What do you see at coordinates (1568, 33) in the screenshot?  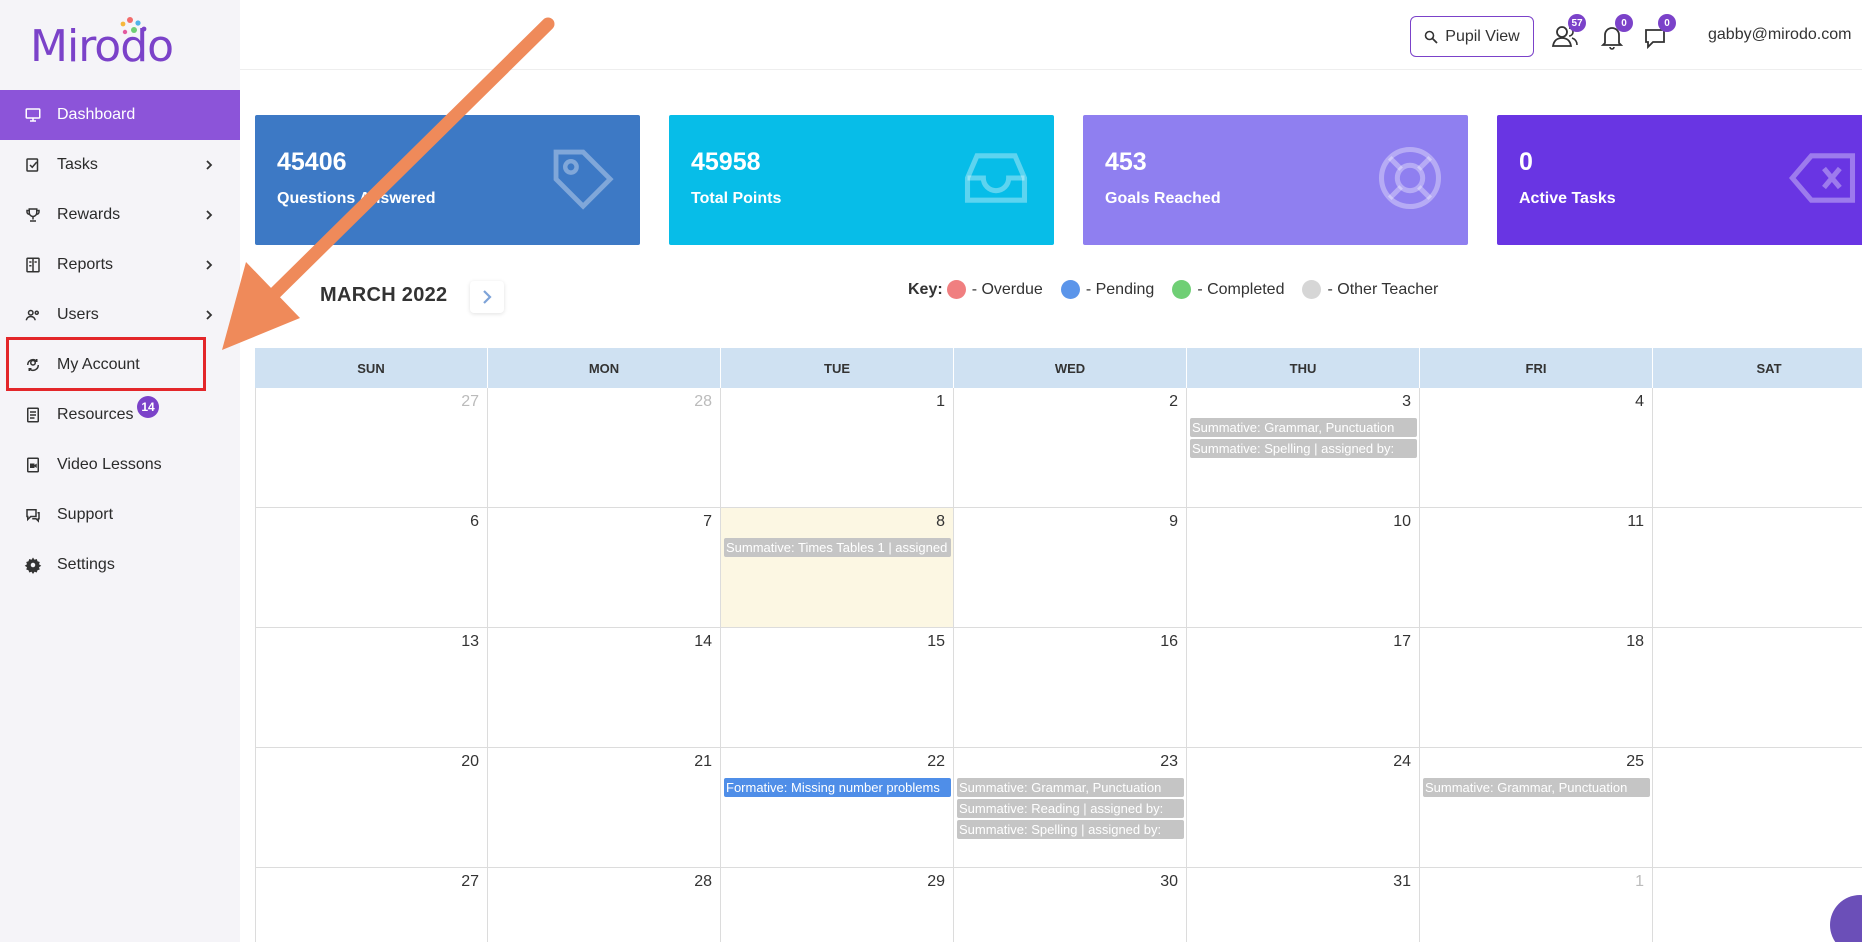 I see `users-header-button: 57` at bounding box center [1568, 33].